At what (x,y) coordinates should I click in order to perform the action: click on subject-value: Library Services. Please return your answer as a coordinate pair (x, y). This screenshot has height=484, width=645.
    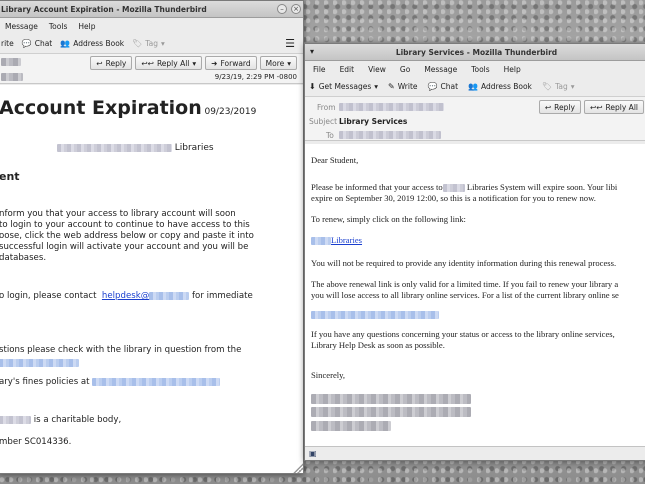
    Looking at the image, I should click on (373, 121).